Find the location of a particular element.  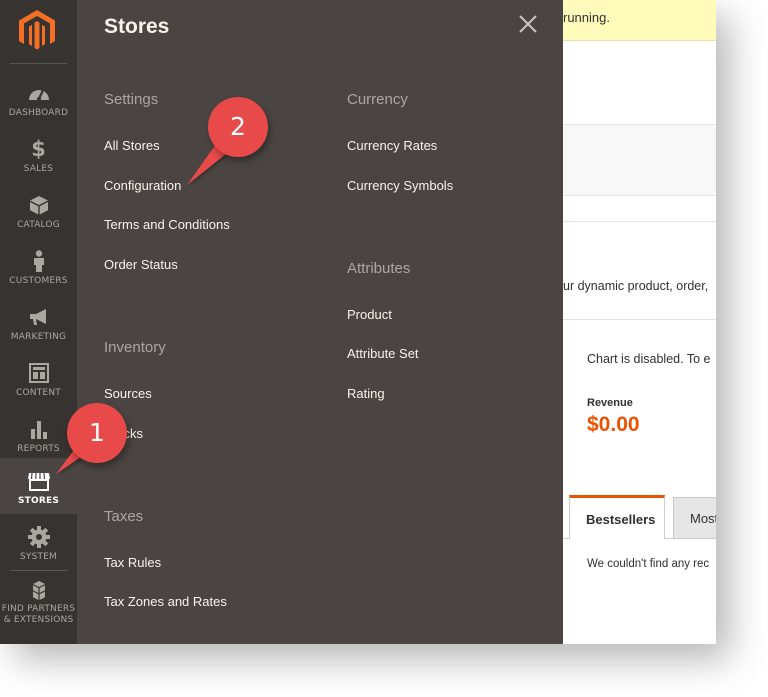

notice-text: running. is located at coordinates (586, 17).